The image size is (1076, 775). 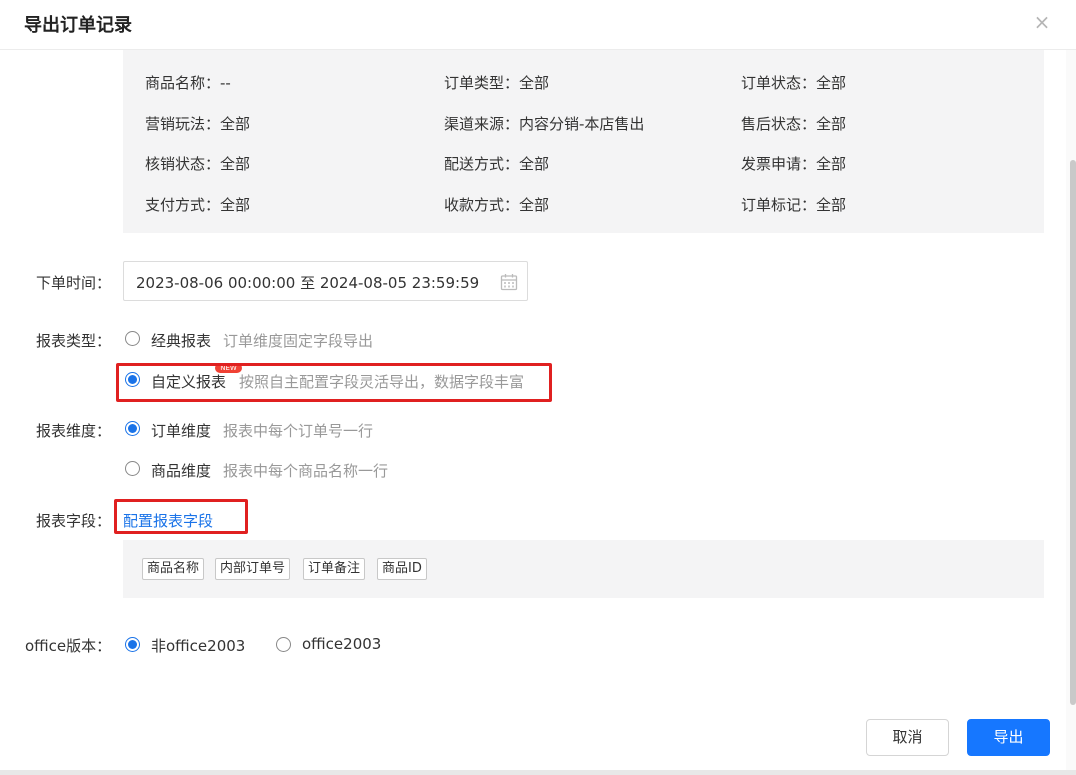 What do you see at coordinates (334, 382) in the screenshot?
I see `highlight-box-custom-report` at bounding box center [334, 382].